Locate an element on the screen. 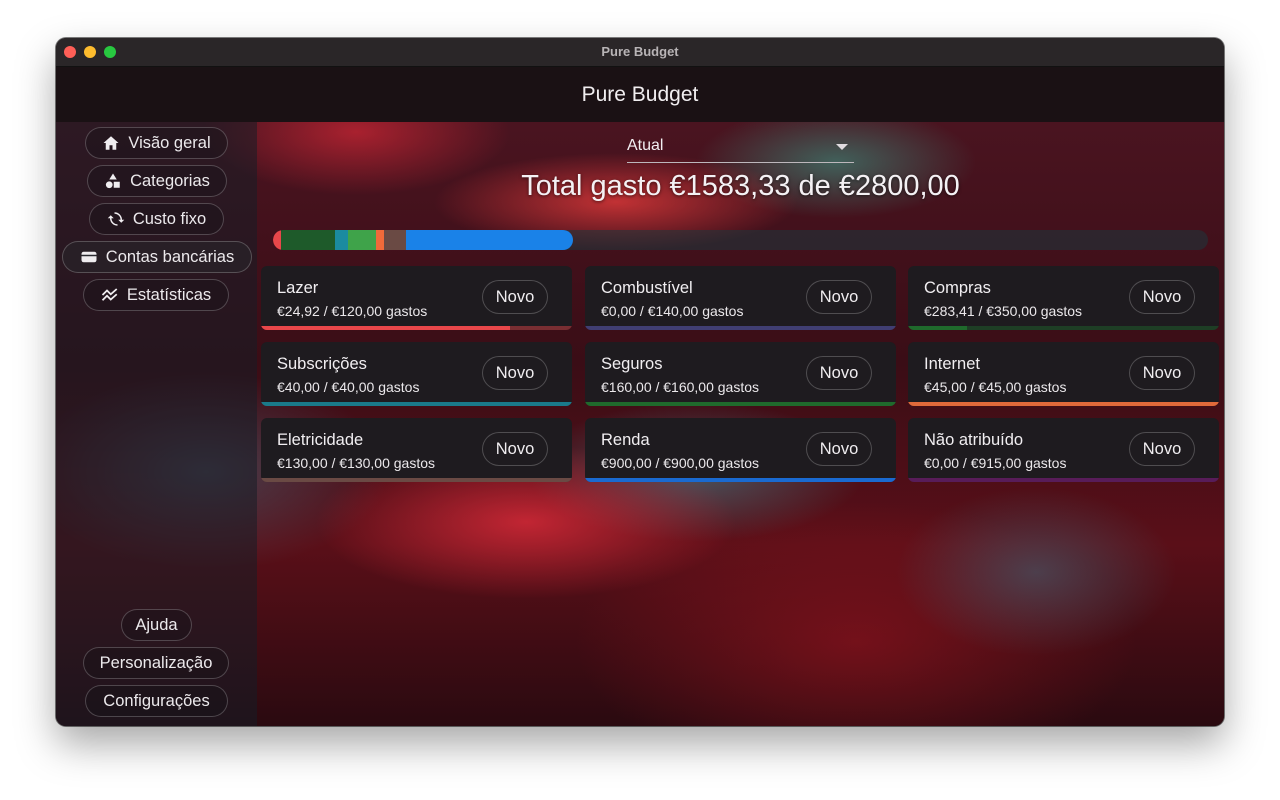  category-card: Compras €283,41 / €350,00 gastos Novo is located at coordinates (1063, 298).